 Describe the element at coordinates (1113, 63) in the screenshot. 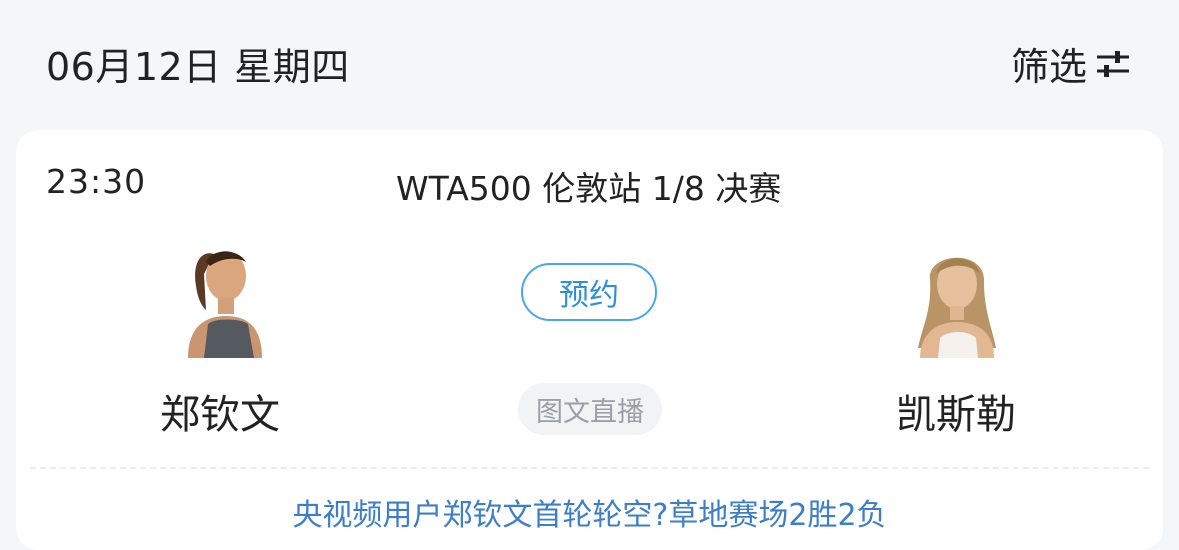

I see `sliders-icon` at that location.